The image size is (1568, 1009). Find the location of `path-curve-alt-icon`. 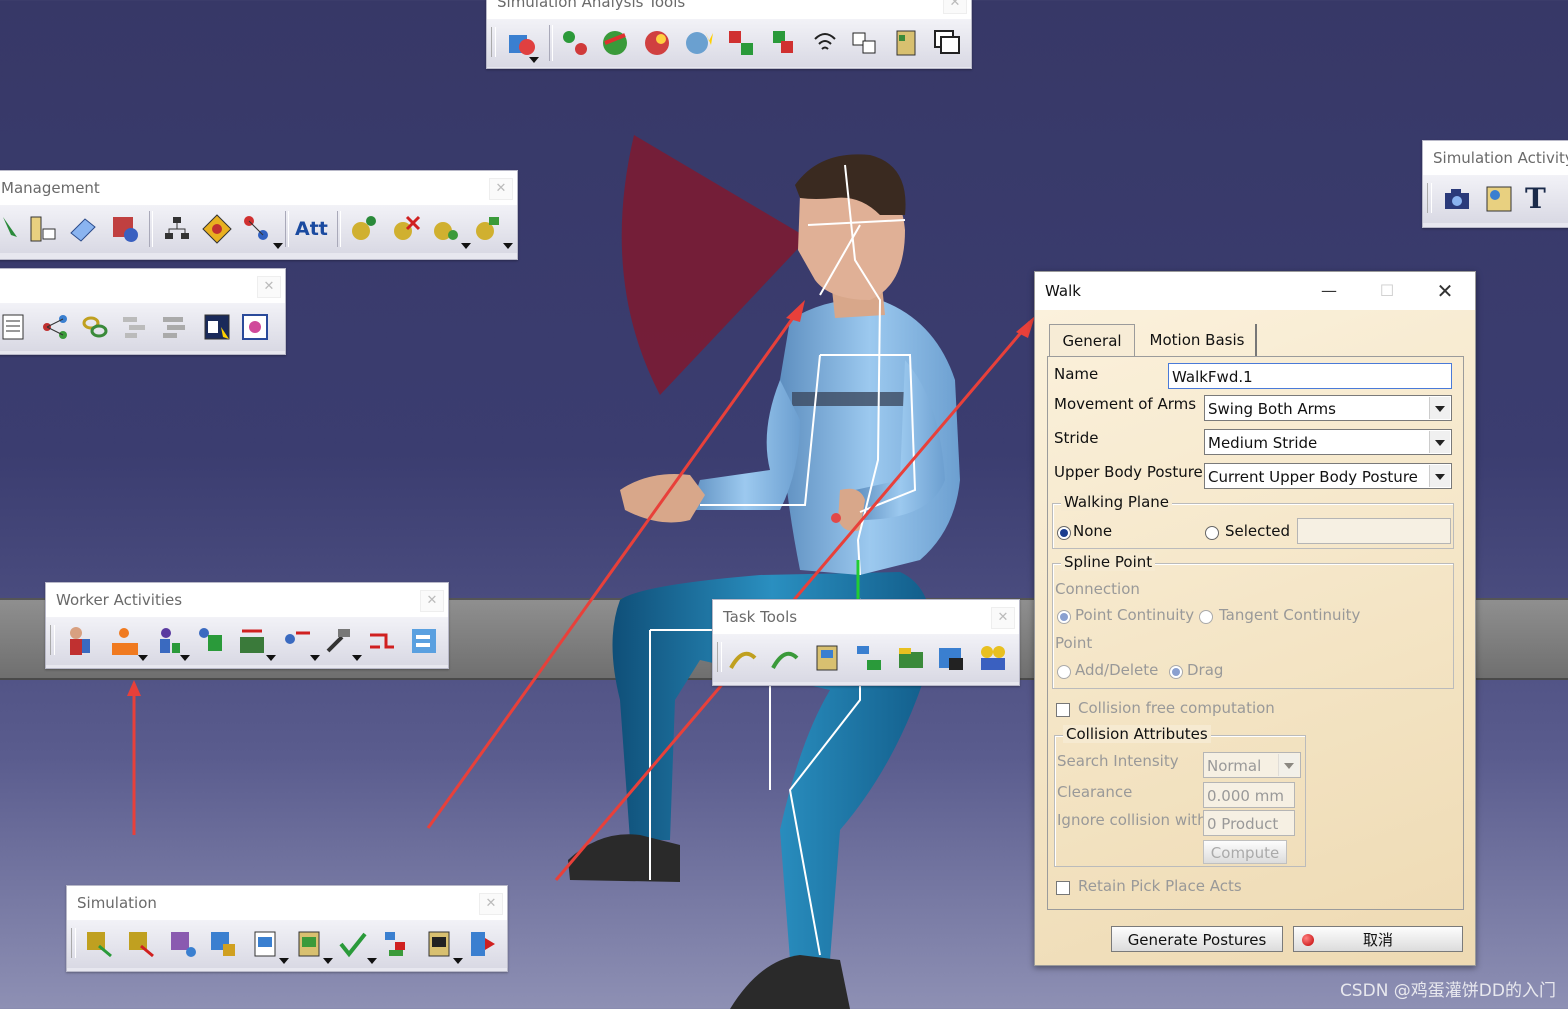

path-curve-alt-icon is located at coordinates (785, 658).